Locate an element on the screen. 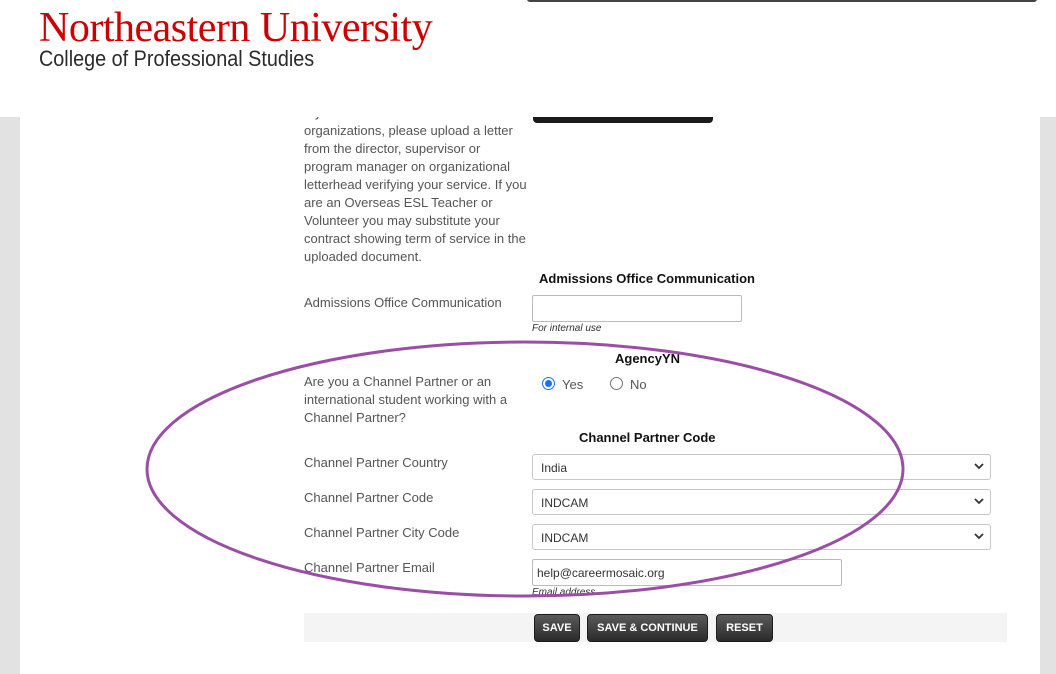 Image resolution: width=1056 pixels, height=674 pixels. email-hint: Email address is located at coordinates (564, 592).